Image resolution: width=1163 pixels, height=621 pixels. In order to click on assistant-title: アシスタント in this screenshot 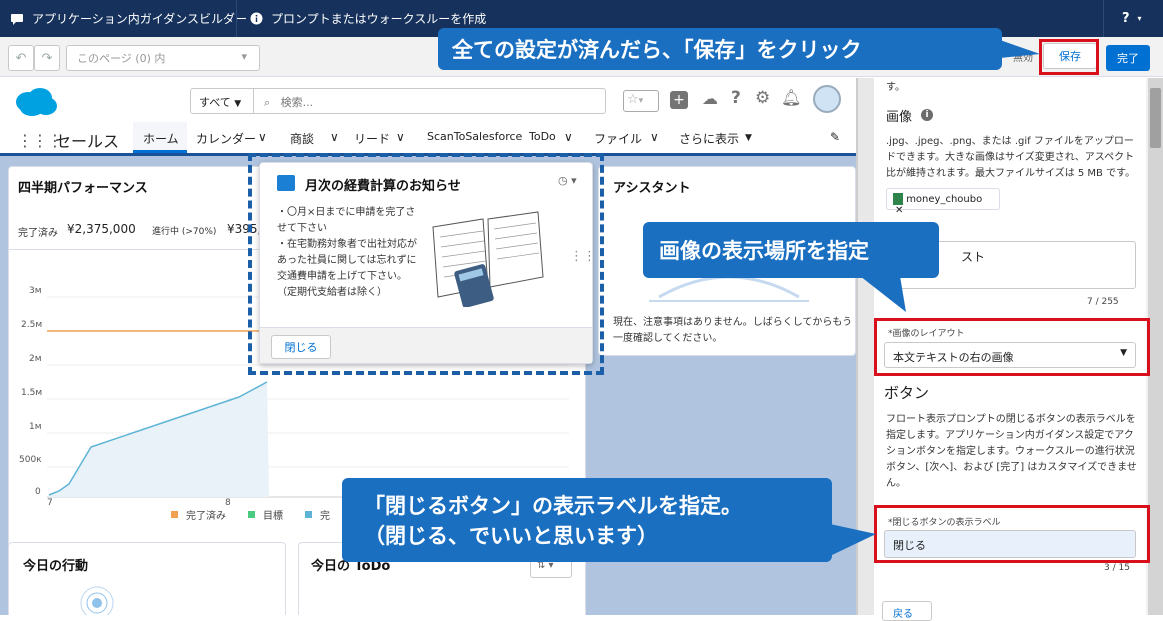, I will do `click(652, 188)`.